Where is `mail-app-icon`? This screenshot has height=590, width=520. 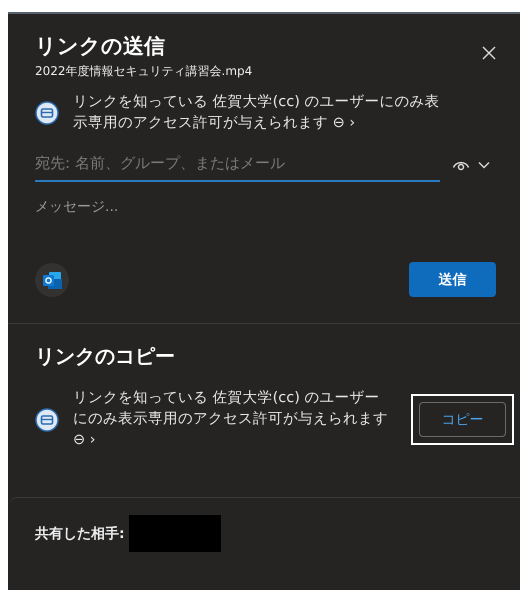
mail-app-icon is located at coordinates (52, 279).